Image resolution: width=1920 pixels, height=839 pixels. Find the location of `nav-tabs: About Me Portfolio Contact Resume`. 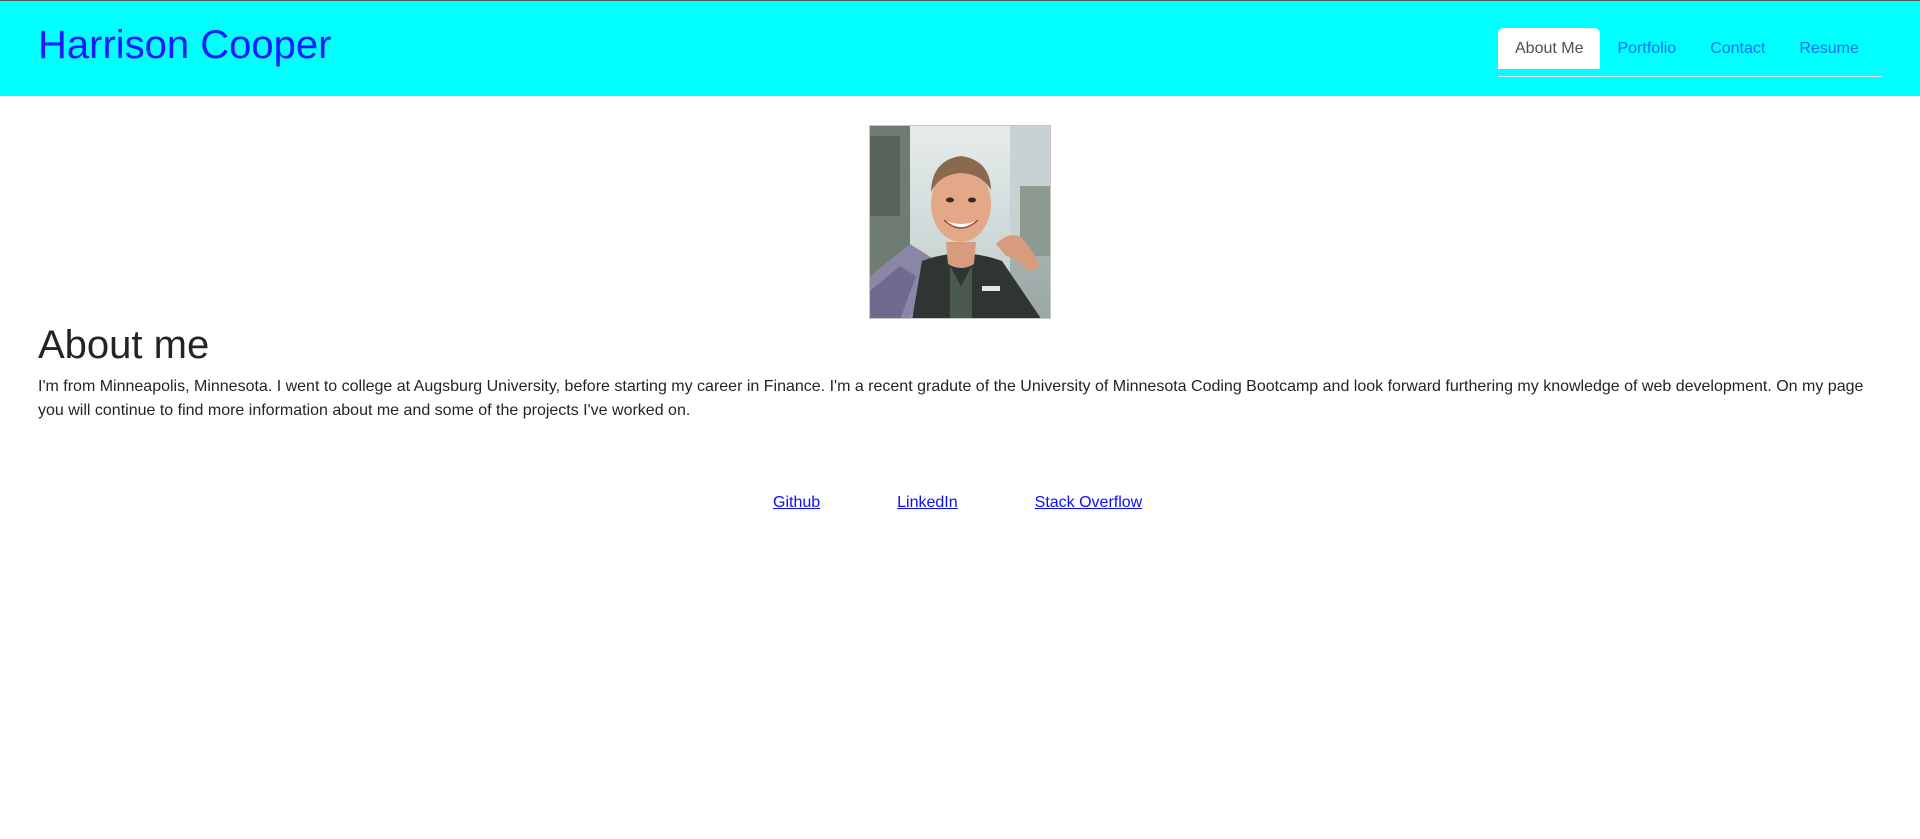

nav-tabs: About Me Portfolio Contact Resume is located at coordinates (1690, 52).